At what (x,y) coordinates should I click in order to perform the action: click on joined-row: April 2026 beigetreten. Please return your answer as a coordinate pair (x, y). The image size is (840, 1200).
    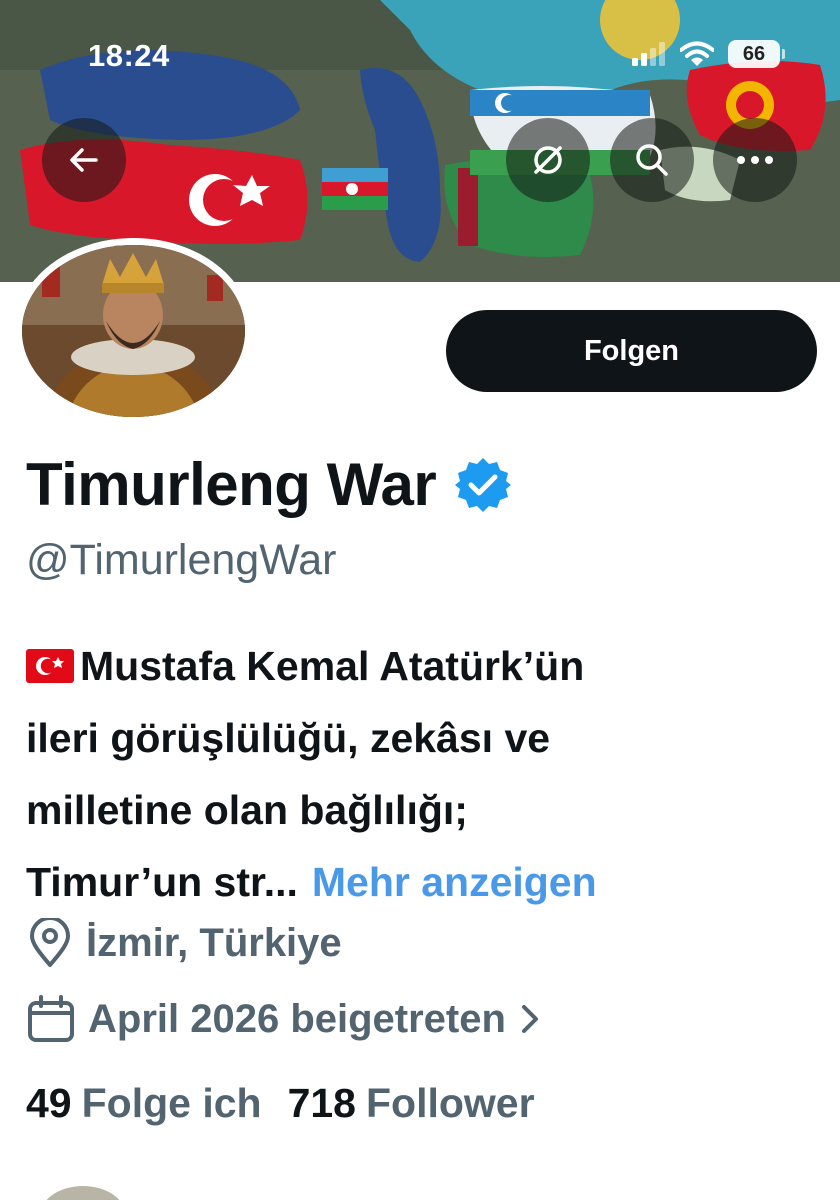
    Looking at the image, I should click on (284, 1019).